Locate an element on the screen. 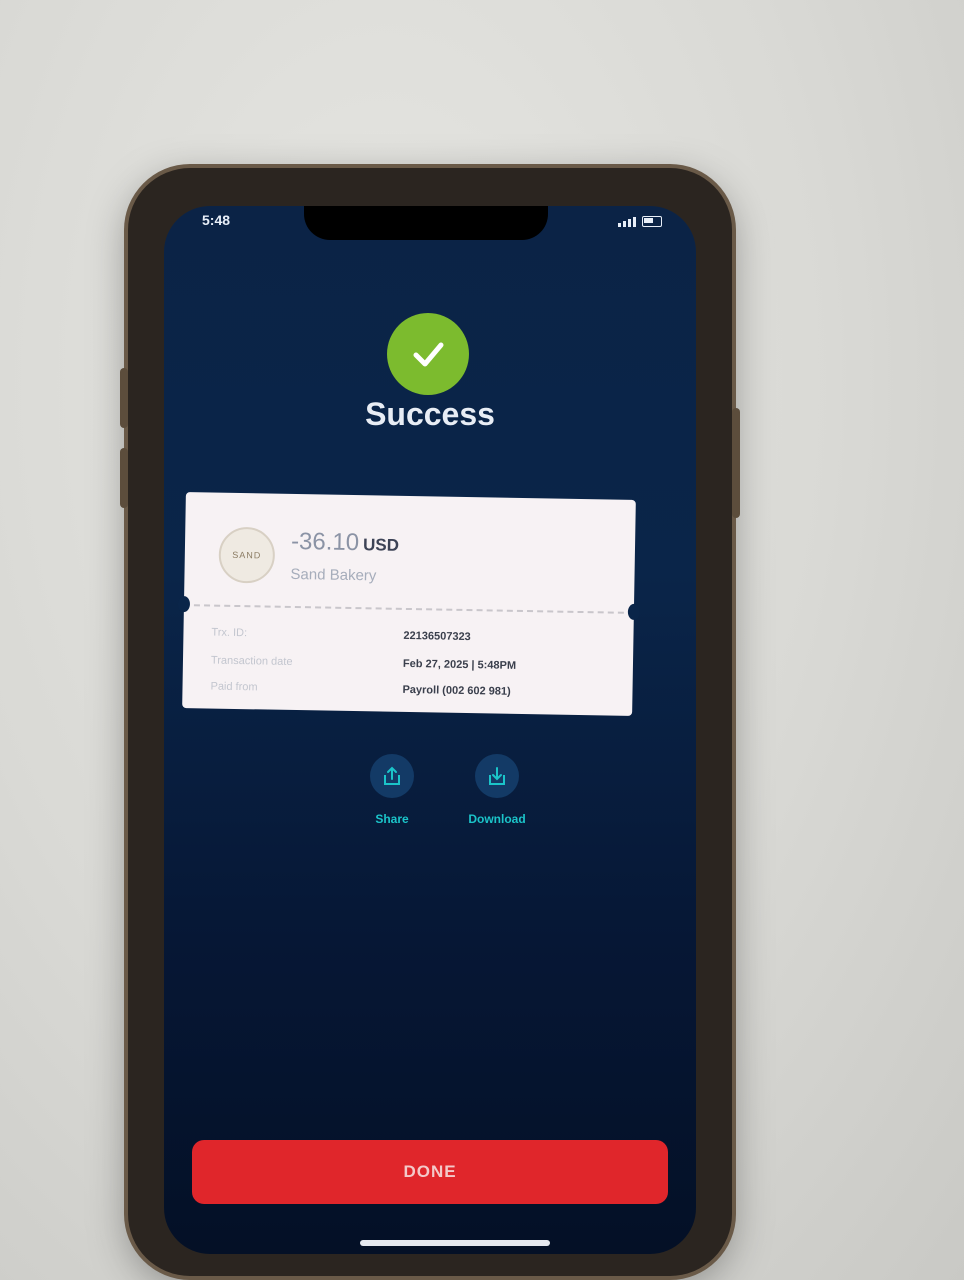  detail-value: Payroll (002 602 981) is located at coordinates (456, 690).